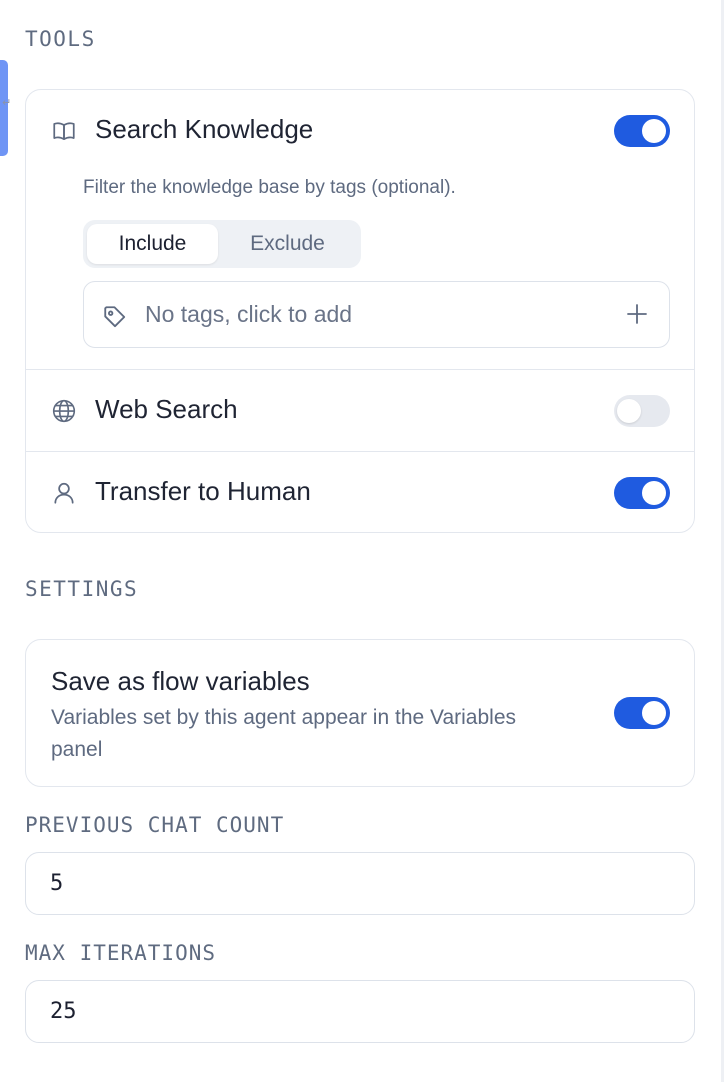  Describe the element at coordinates (204, 129) in the screenshot. I see `tool-title-search-knowledge: Search Knowledge` at that location.